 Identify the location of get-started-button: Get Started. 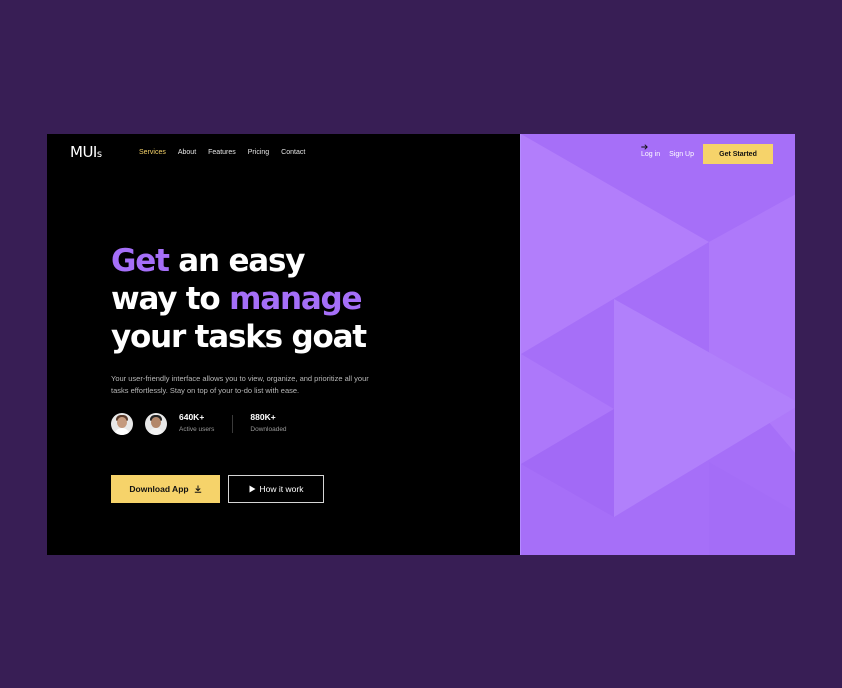
(707, 154).